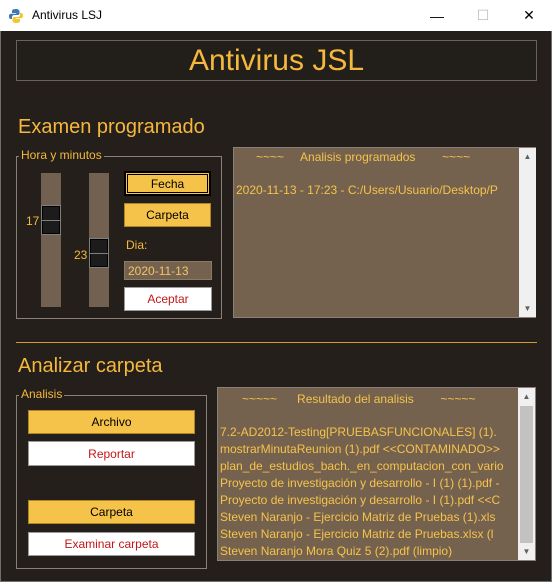 Image resolution: width=552 pixels, height=582 pixels. What do you see at coordinates (61, 155) in the screenshot?
I see `time-group-label: Hora y minutos` at bounding box center [61, 155].